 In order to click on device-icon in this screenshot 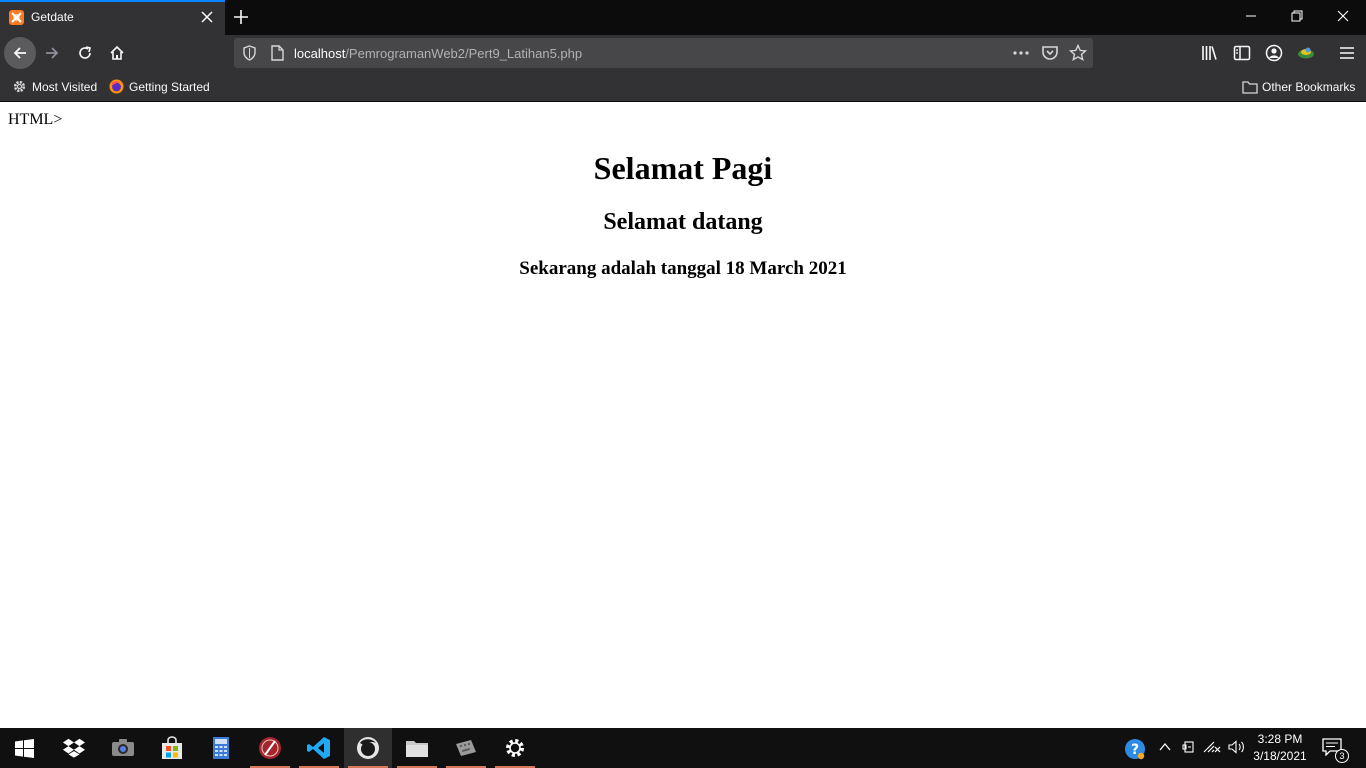, I will do `click(1189, 747)`.